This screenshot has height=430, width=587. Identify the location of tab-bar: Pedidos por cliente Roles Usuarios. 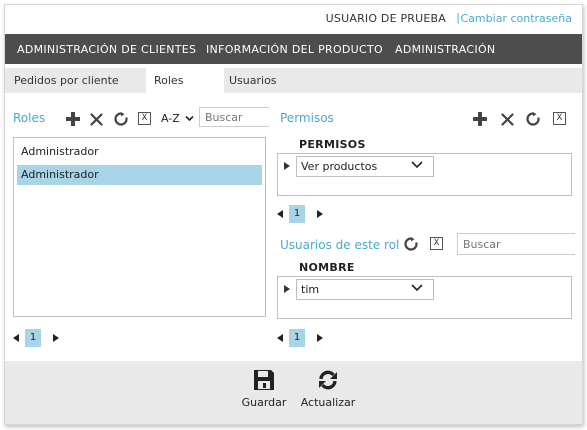
(293, 80).